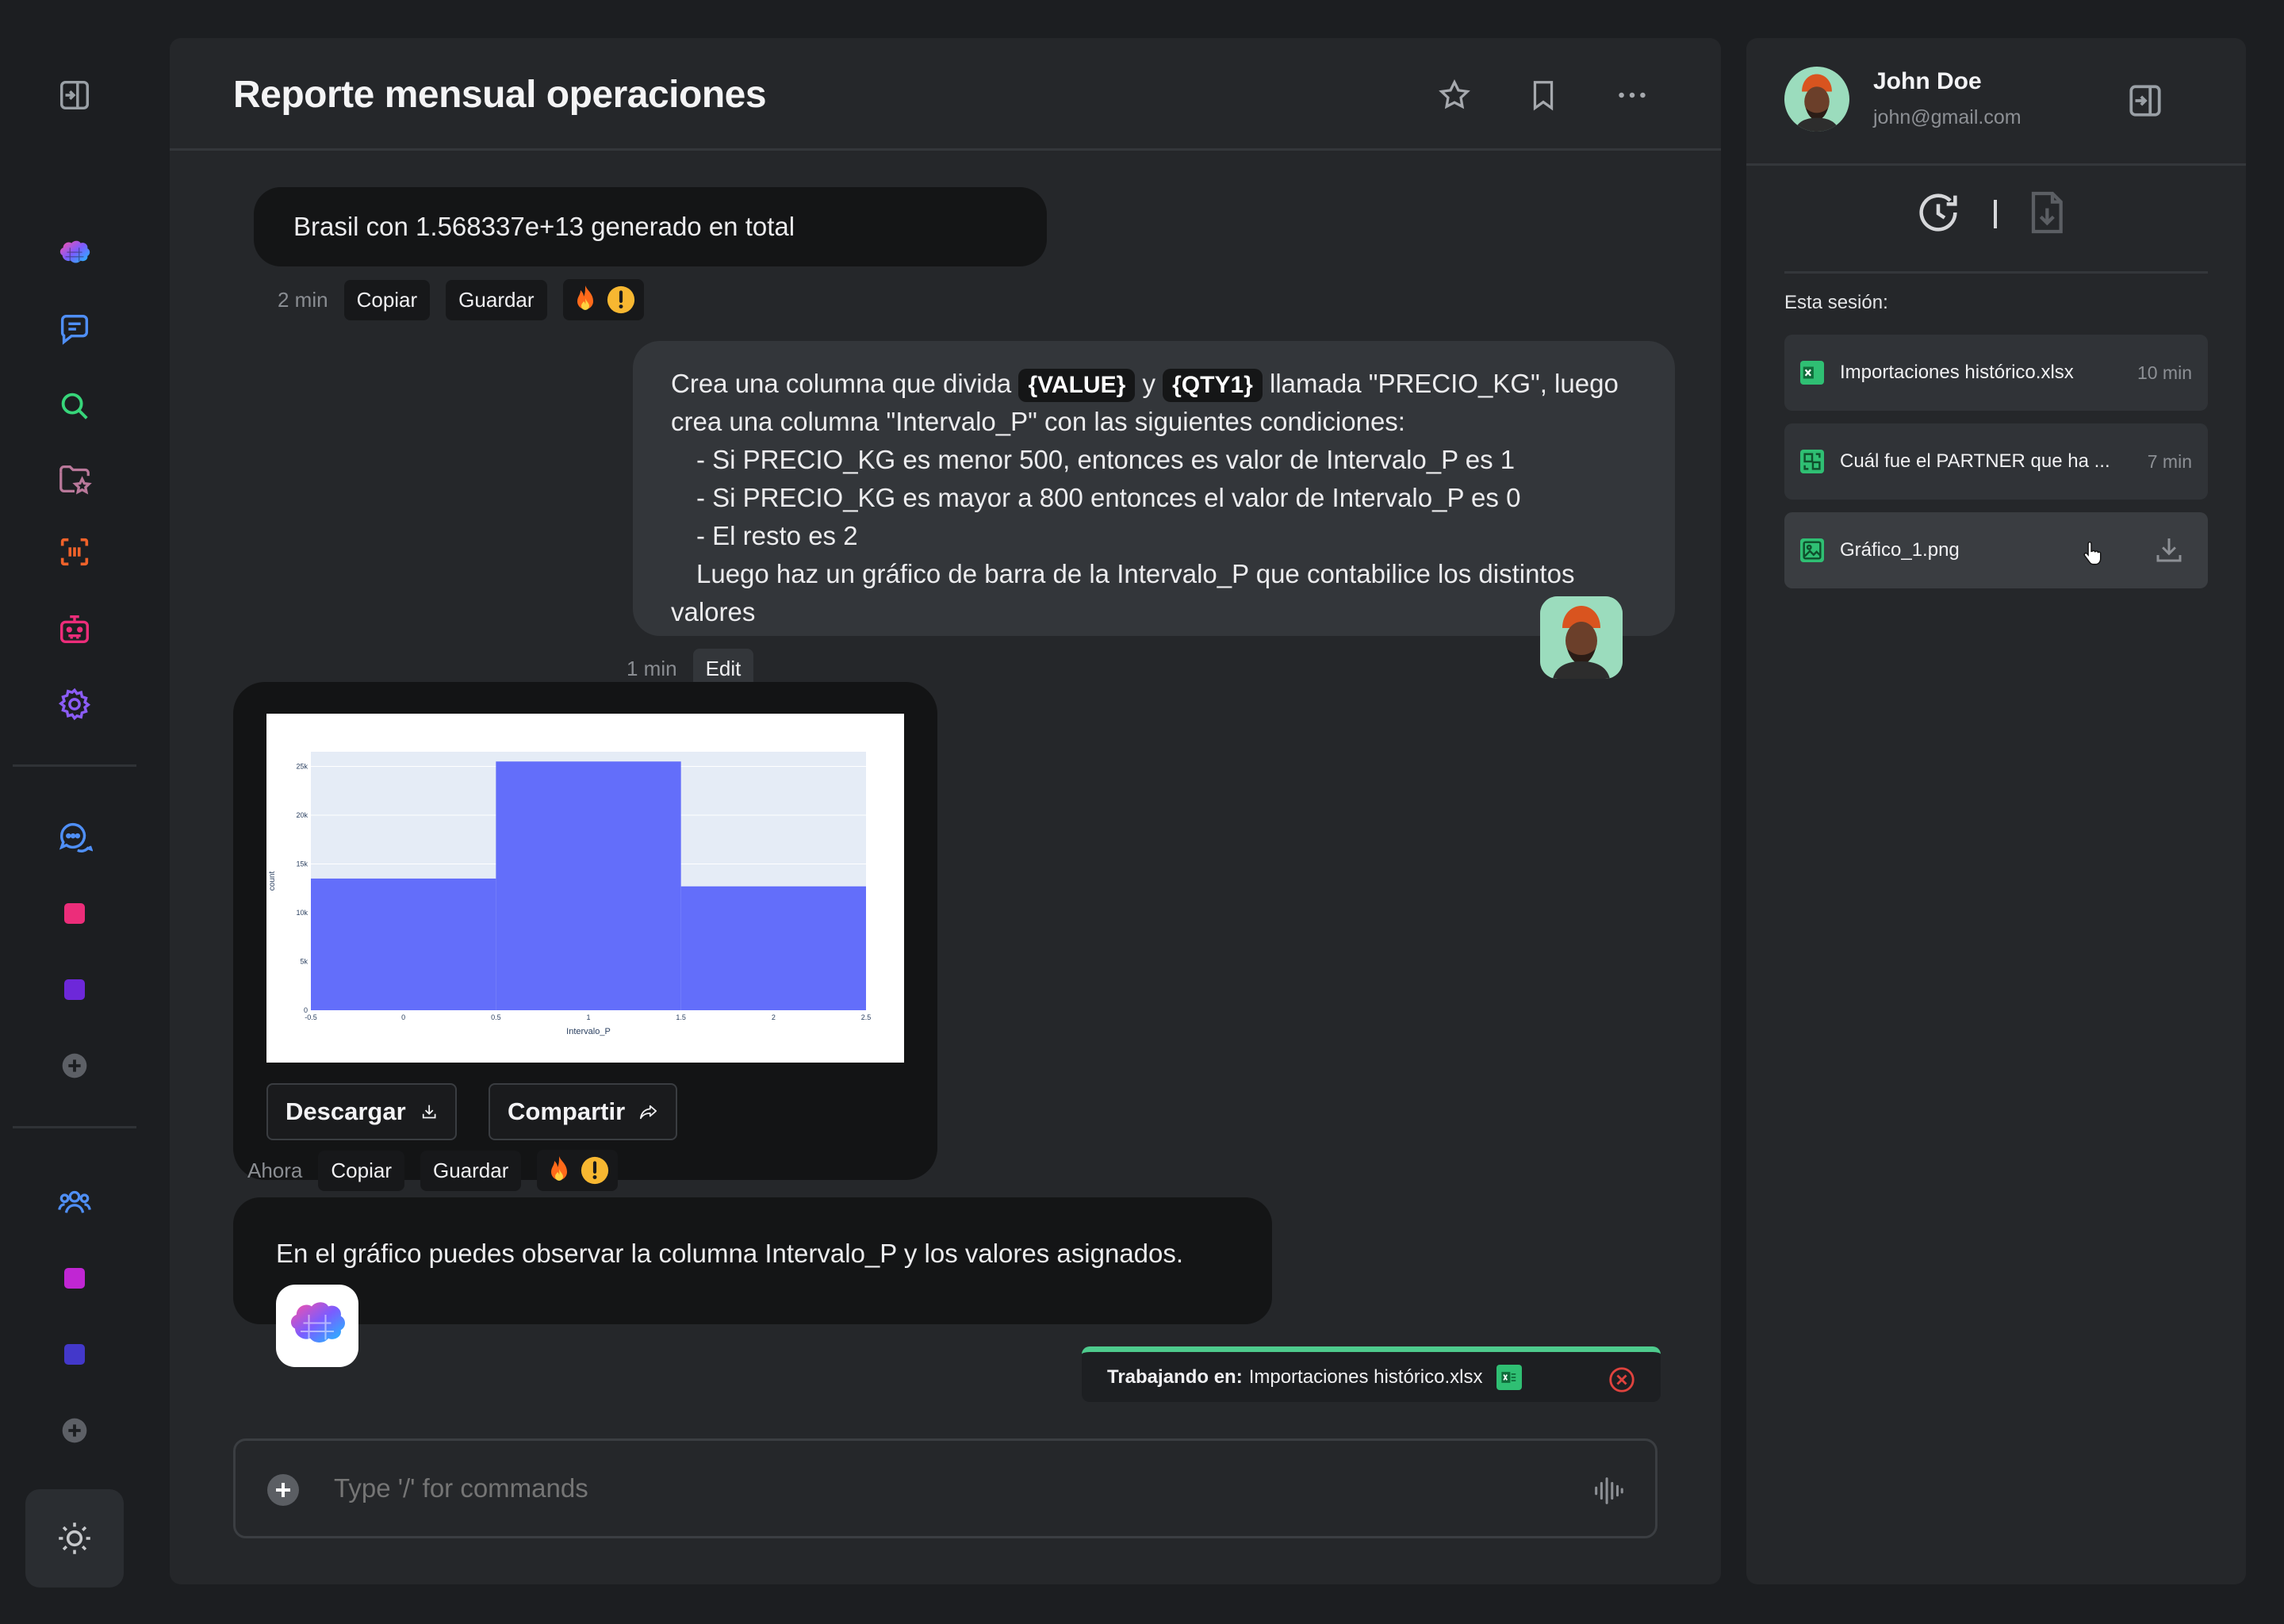  Describe the element at coordinates (2164, 372) in the screenshot. I see `file-time: 10 min` at that location.